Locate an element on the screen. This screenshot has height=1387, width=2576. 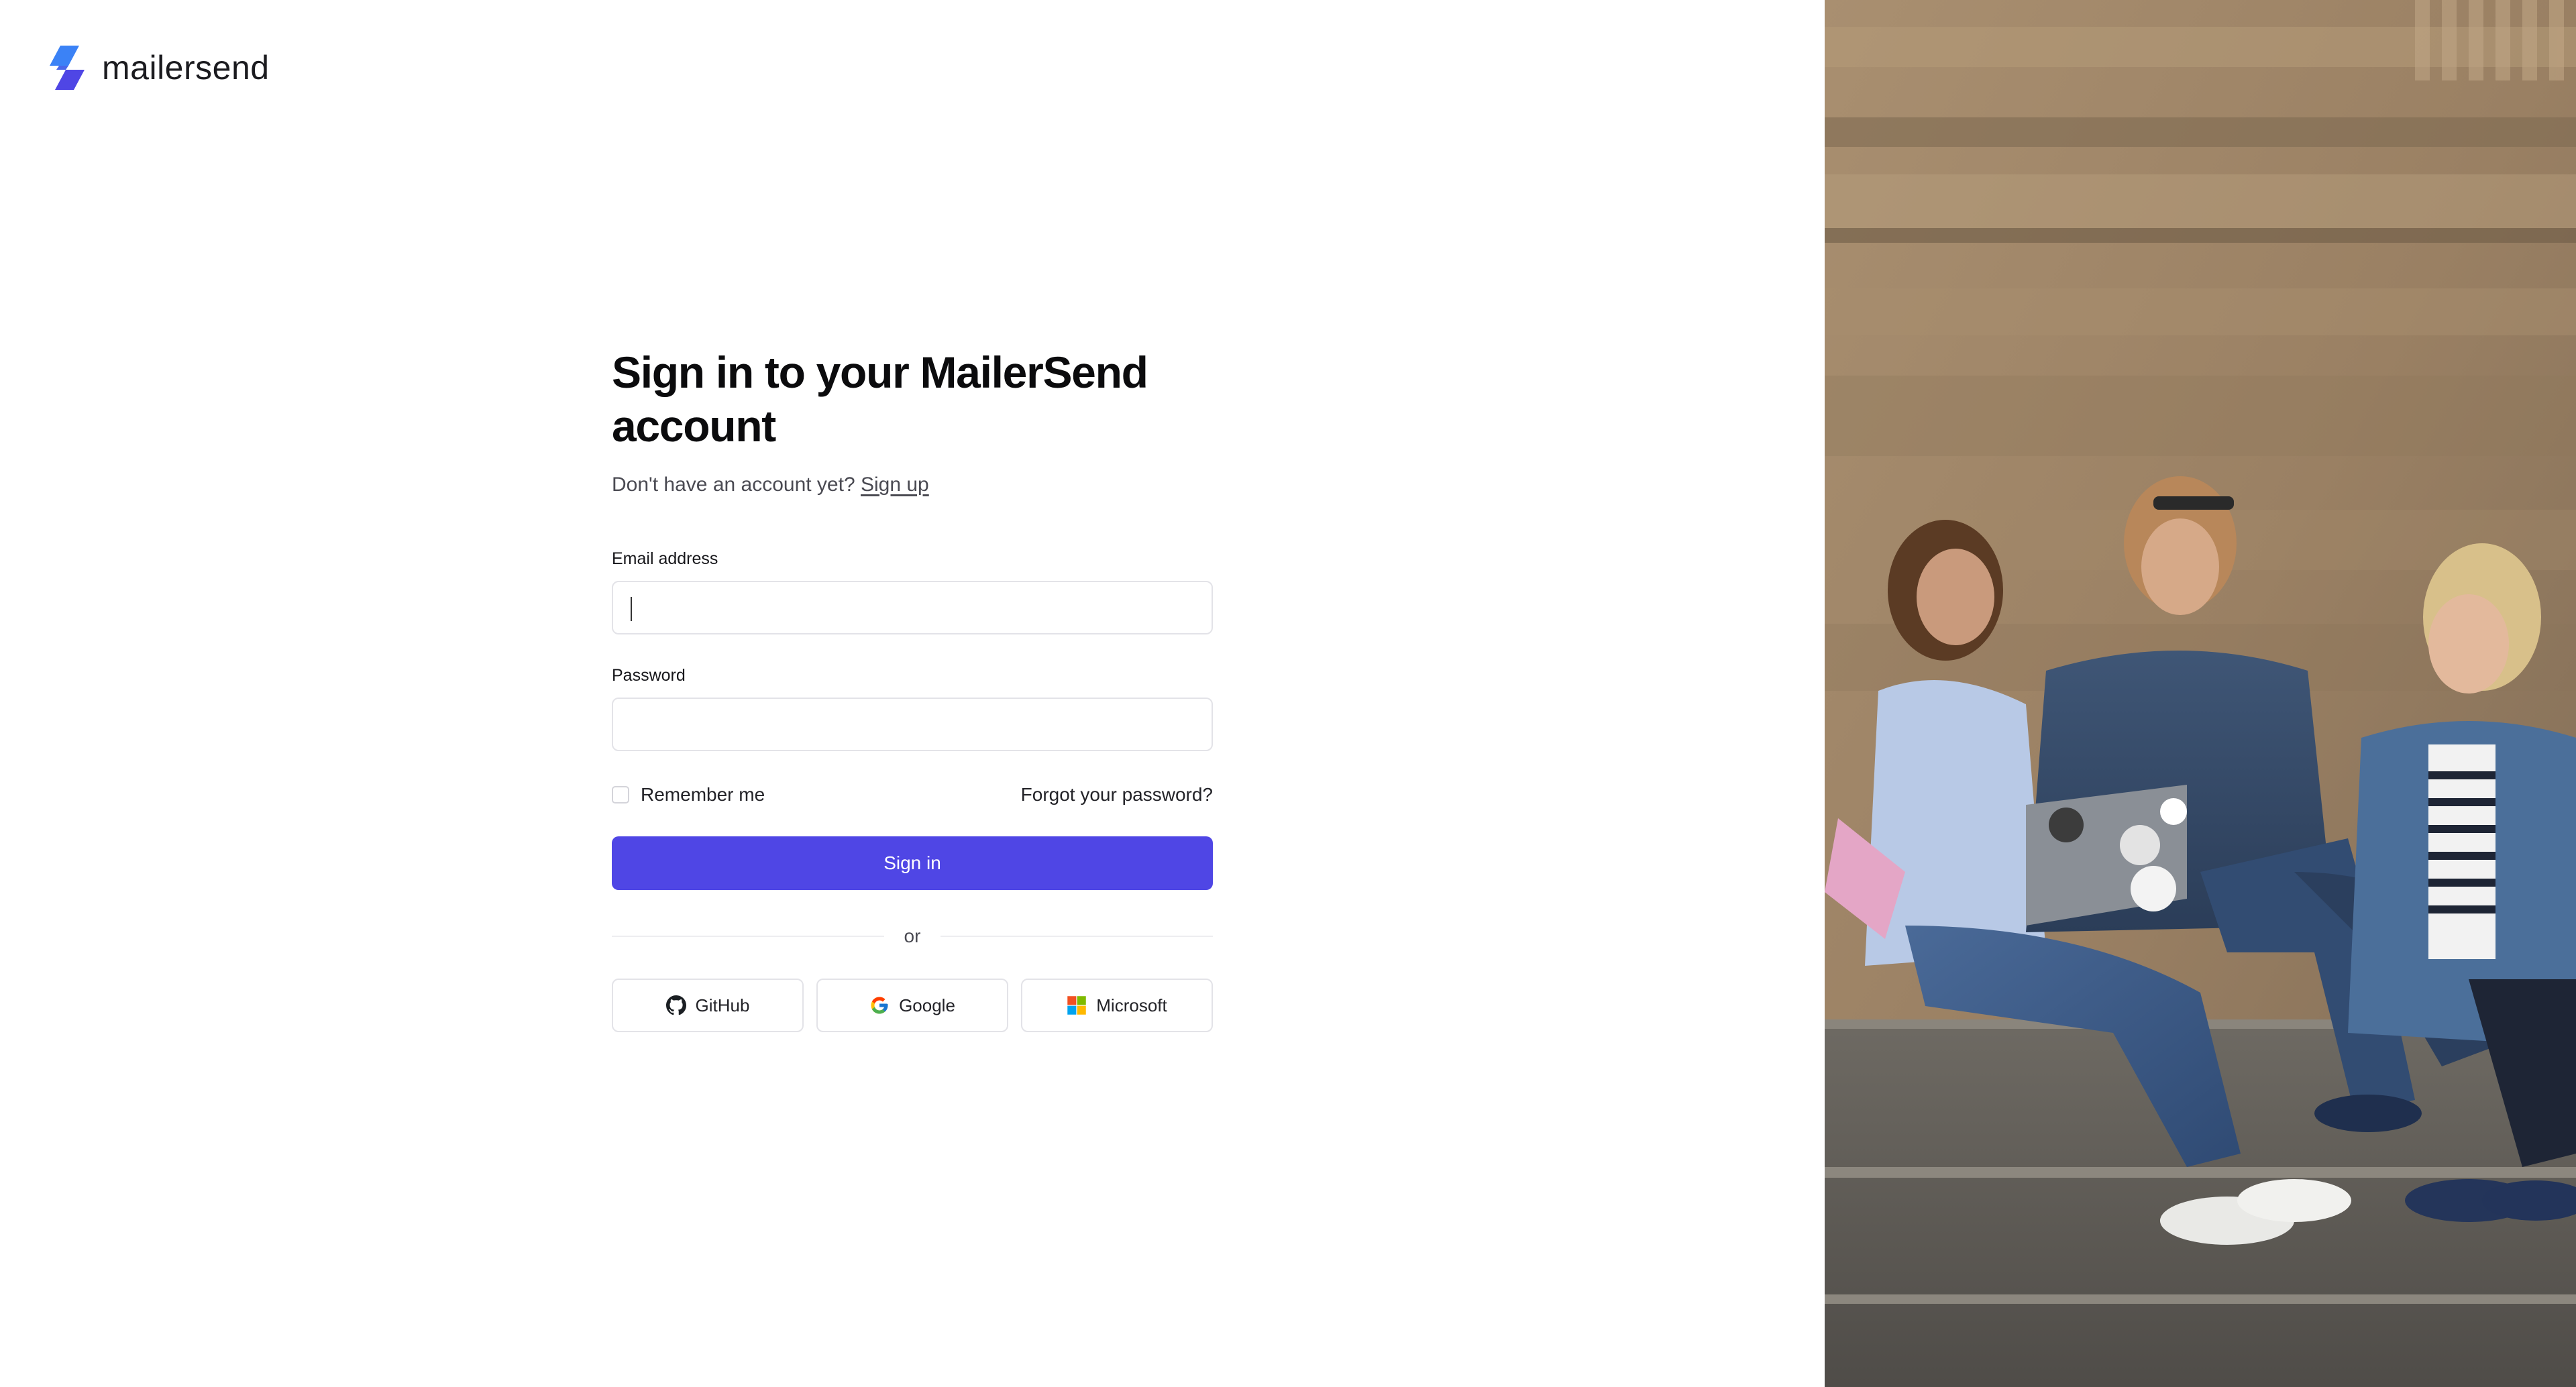
divider-line-right is located at coordinates (1077, 936).